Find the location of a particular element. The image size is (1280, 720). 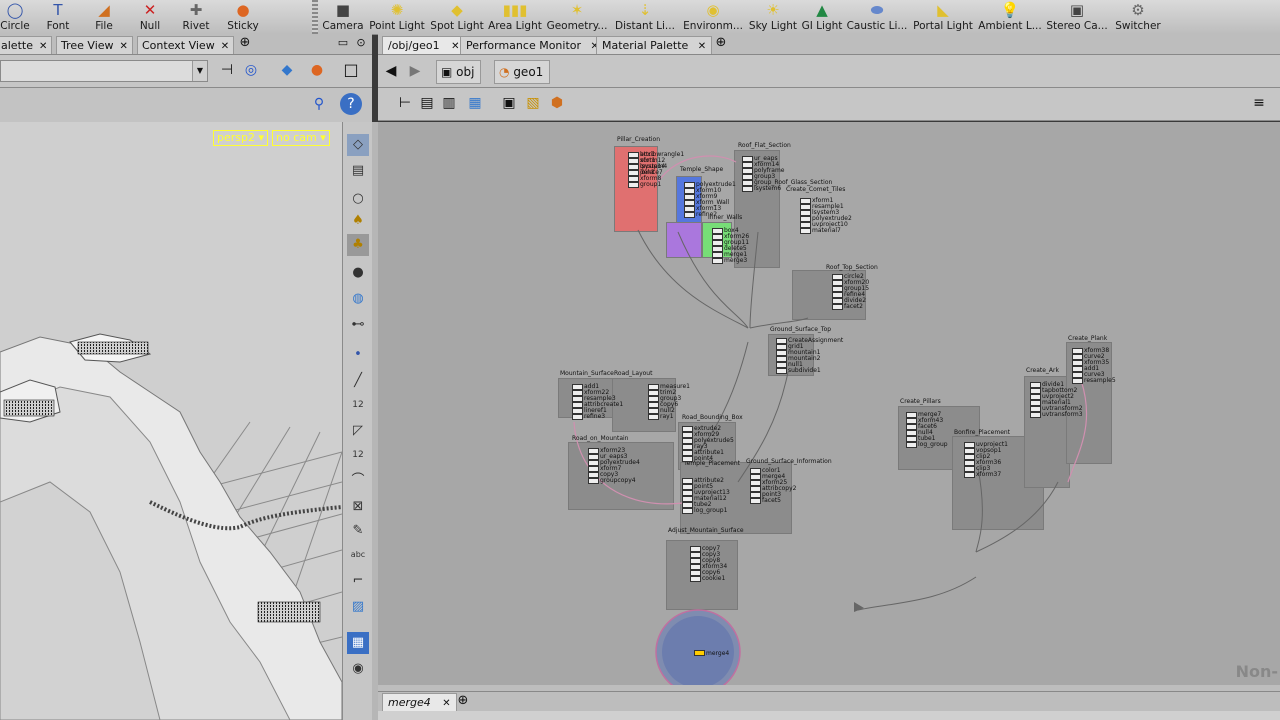

node-merge3 is located at coordinates (717, 261).